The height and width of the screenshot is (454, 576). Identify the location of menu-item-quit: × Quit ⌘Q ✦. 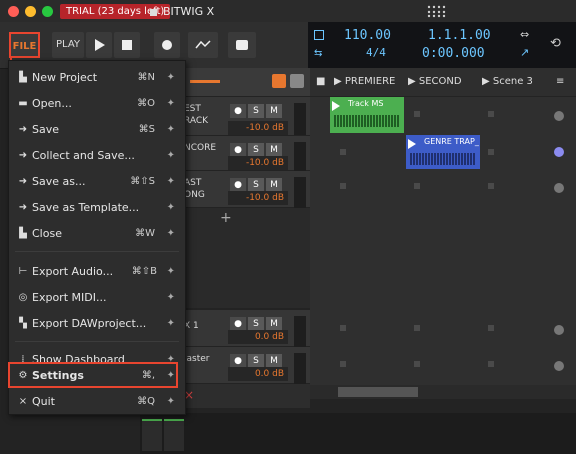
(97, 402).